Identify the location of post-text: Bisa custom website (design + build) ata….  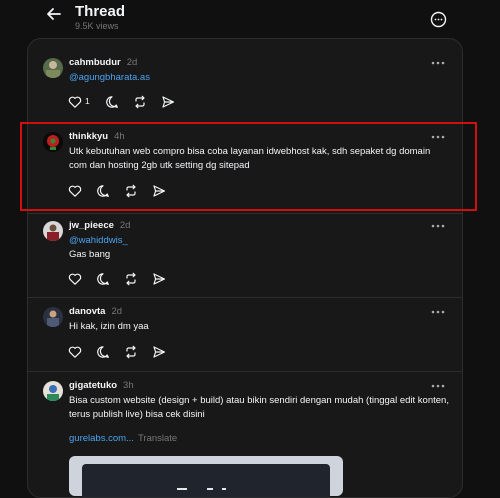
(259, 407).